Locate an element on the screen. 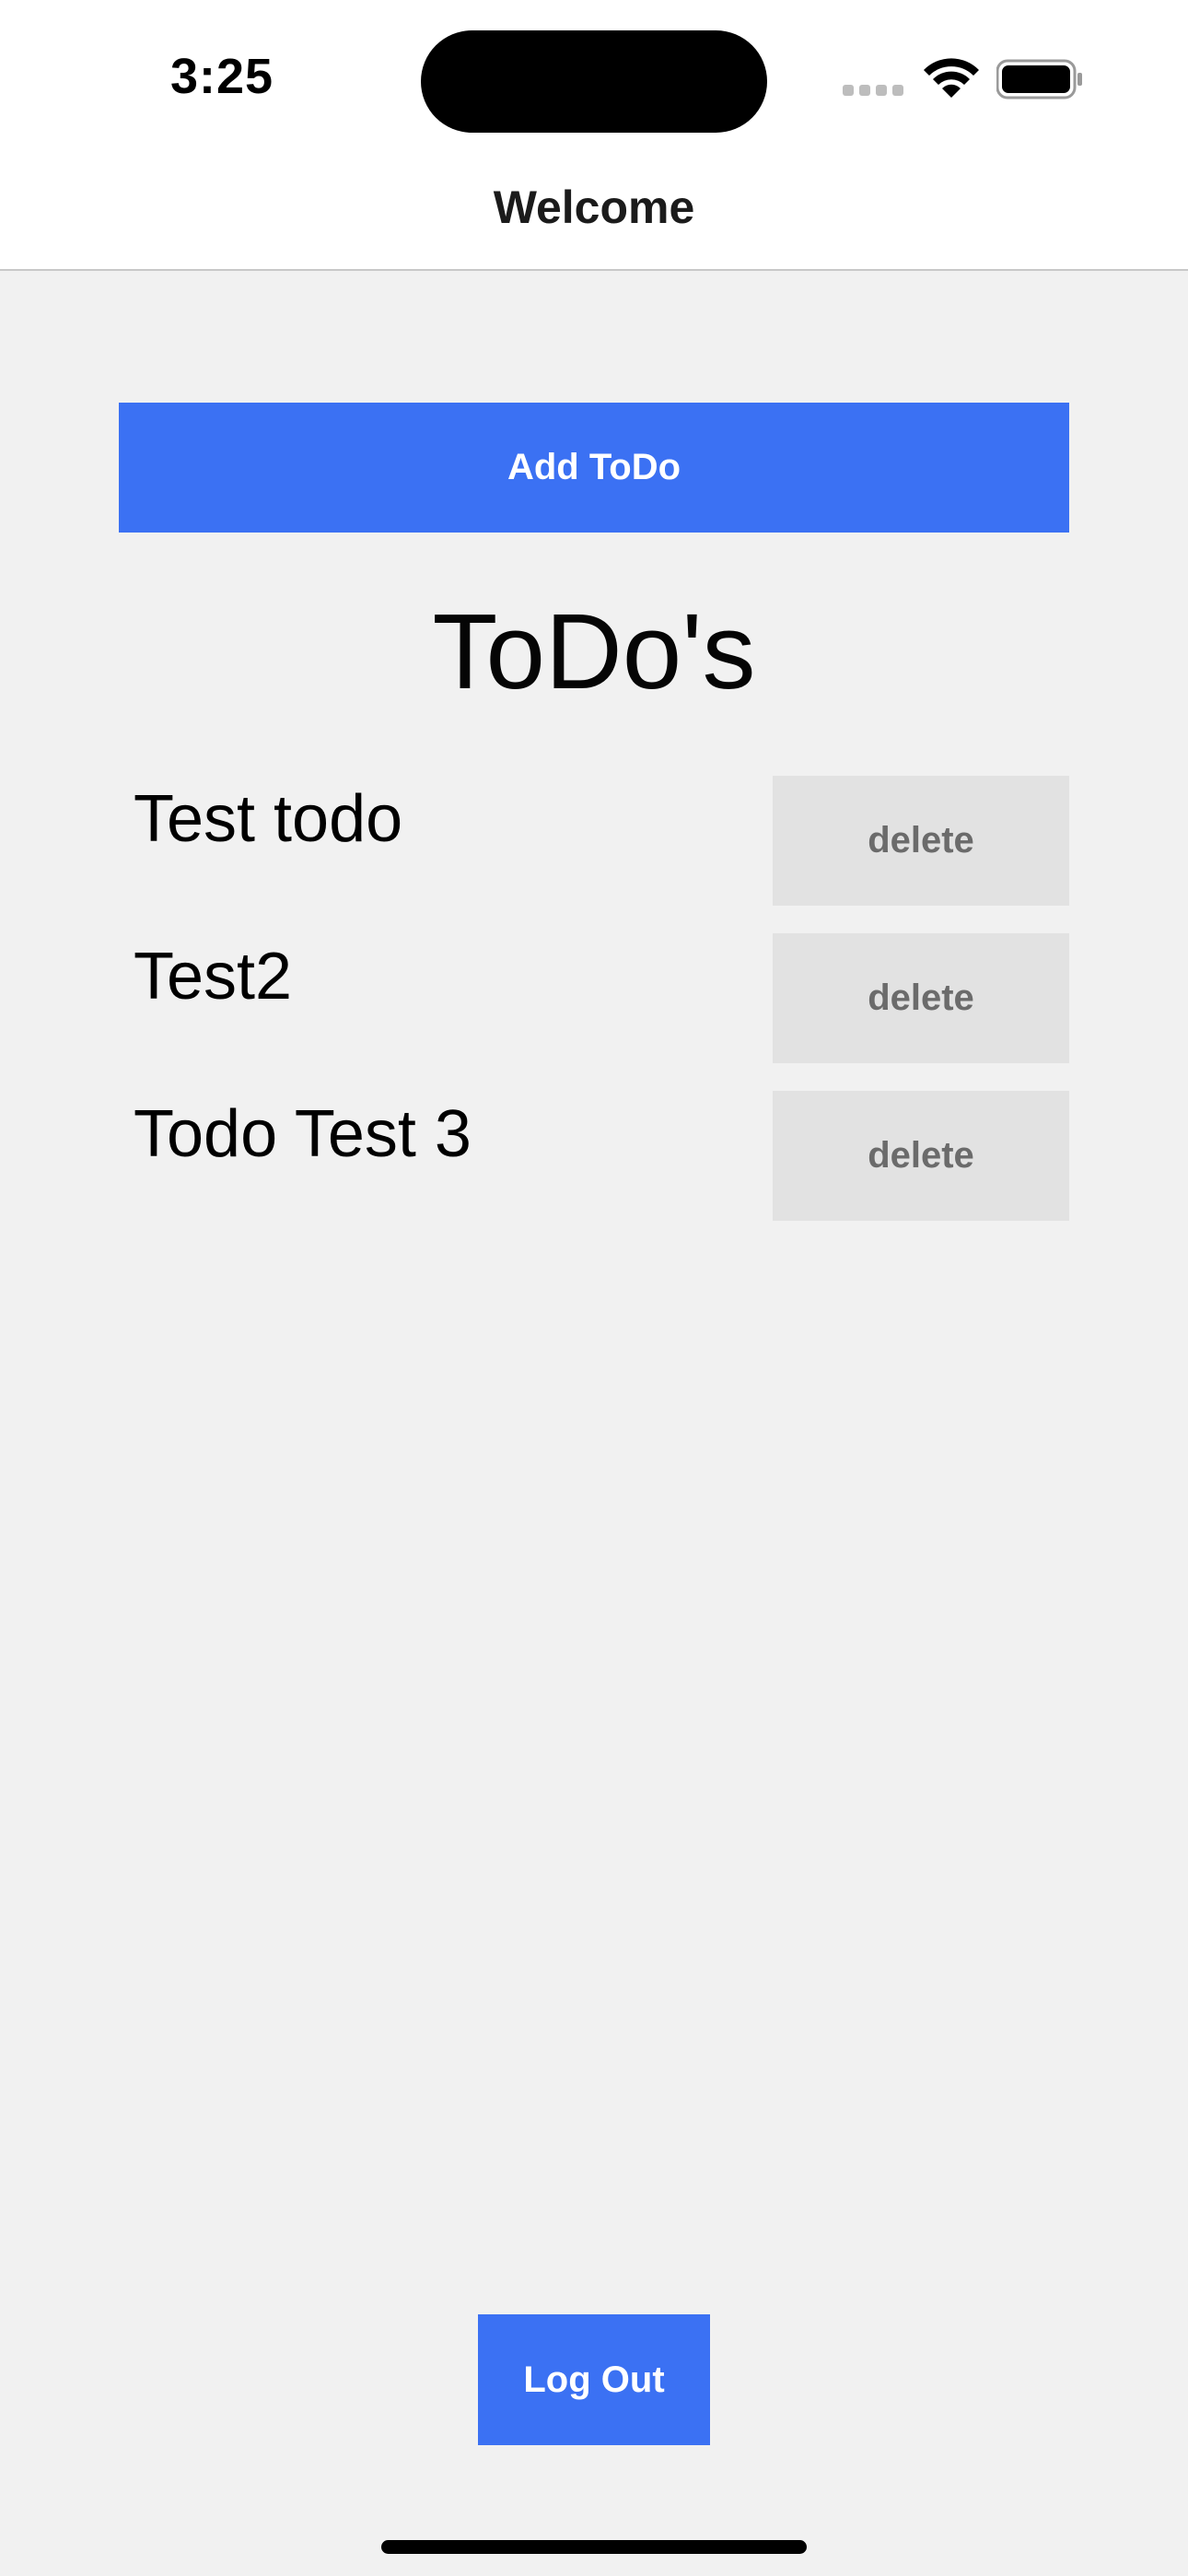 The image size is (1188, 2576). dynamic-island is located at coordinates (594, 81).